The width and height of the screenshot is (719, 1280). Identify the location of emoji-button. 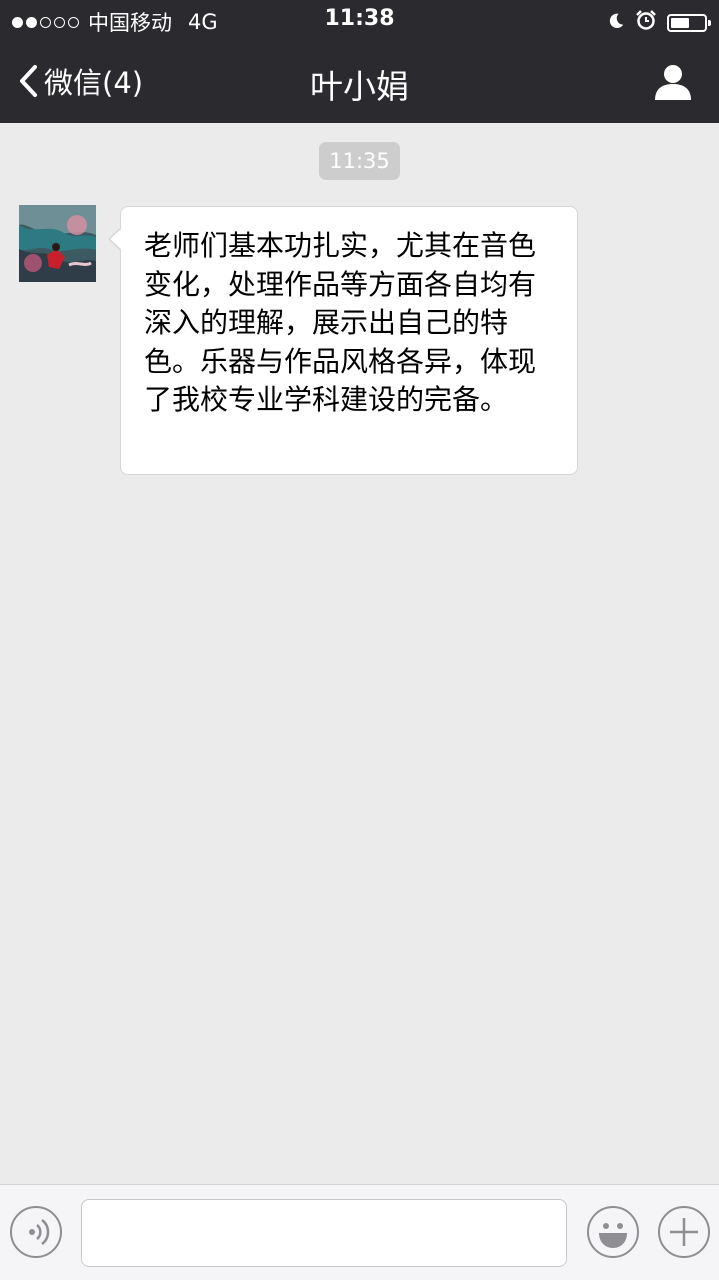
(613, 1232).